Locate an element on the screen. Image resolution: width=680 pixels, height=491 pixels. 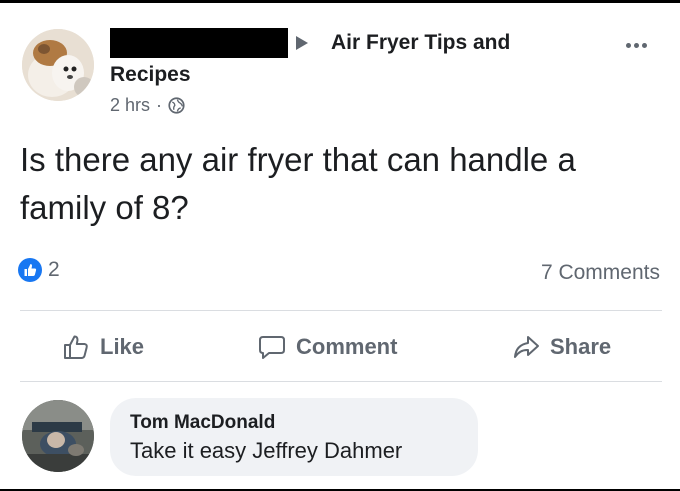
comment-author: Tom MacDonald is located at coordinates (202, 423).